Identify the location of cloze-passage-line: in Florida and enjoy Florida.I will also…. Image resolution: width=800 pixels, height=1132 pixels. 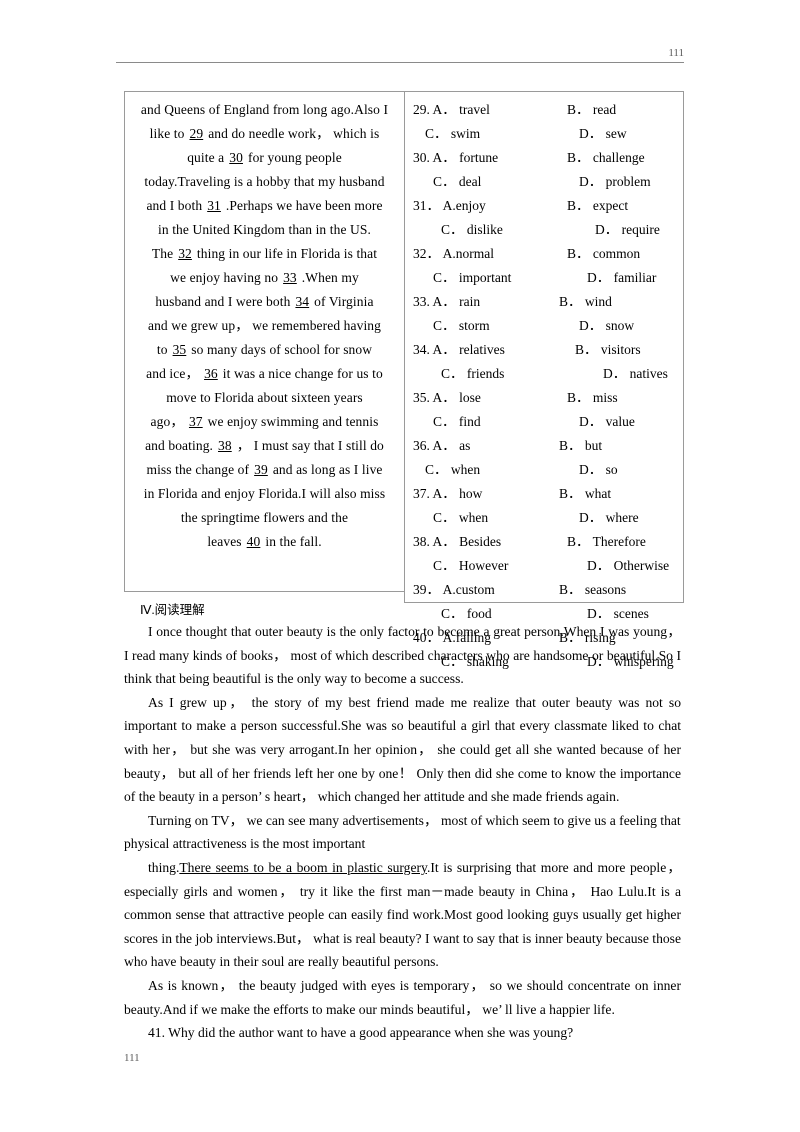
(264, 494).